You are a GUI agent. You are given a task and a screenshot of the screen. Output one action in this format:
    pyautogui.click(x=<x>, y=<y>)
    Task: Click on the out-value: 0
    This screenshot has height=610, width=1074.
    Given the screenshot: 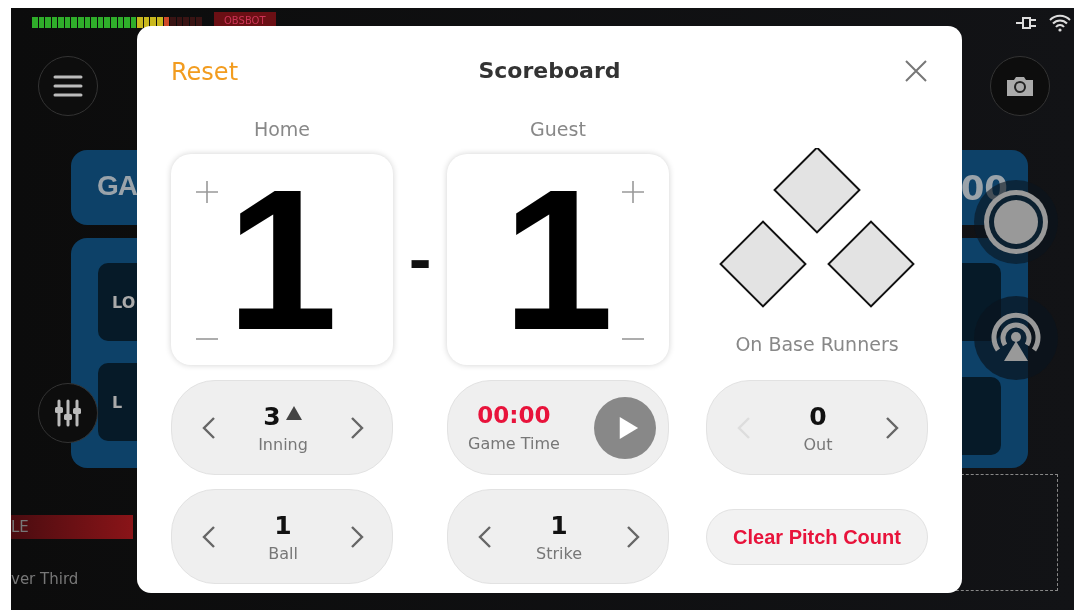 What is the action you would take?
    pyautogui.click(x=818, y=416)
    